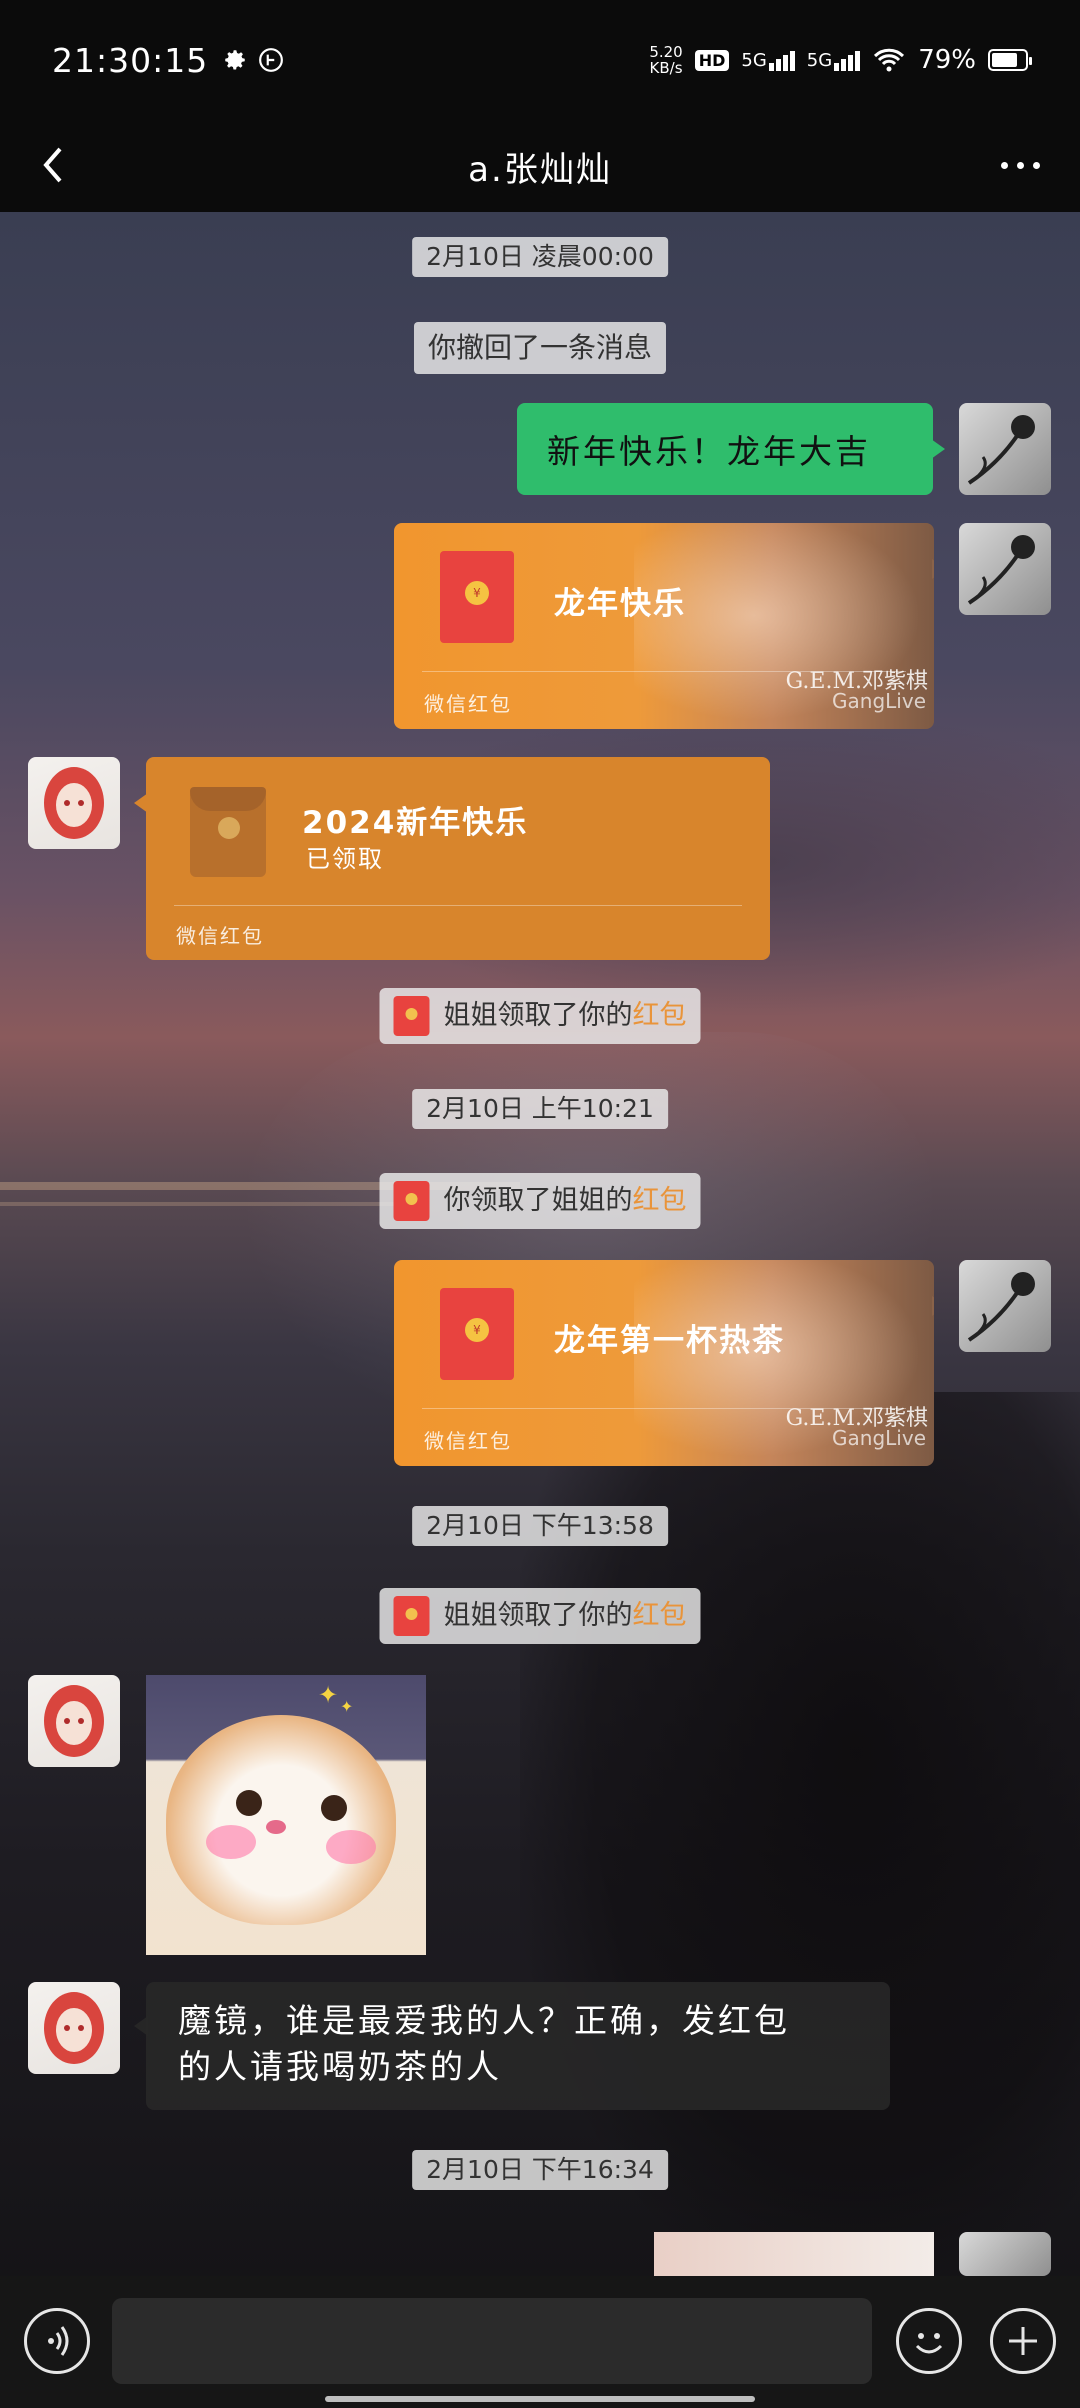 Image resolution: width=1080 pixels, height=2408 pixels. Describe the element at coordinates (52, 165) in the screenshot. I see `chevron-left-icon` at that location.